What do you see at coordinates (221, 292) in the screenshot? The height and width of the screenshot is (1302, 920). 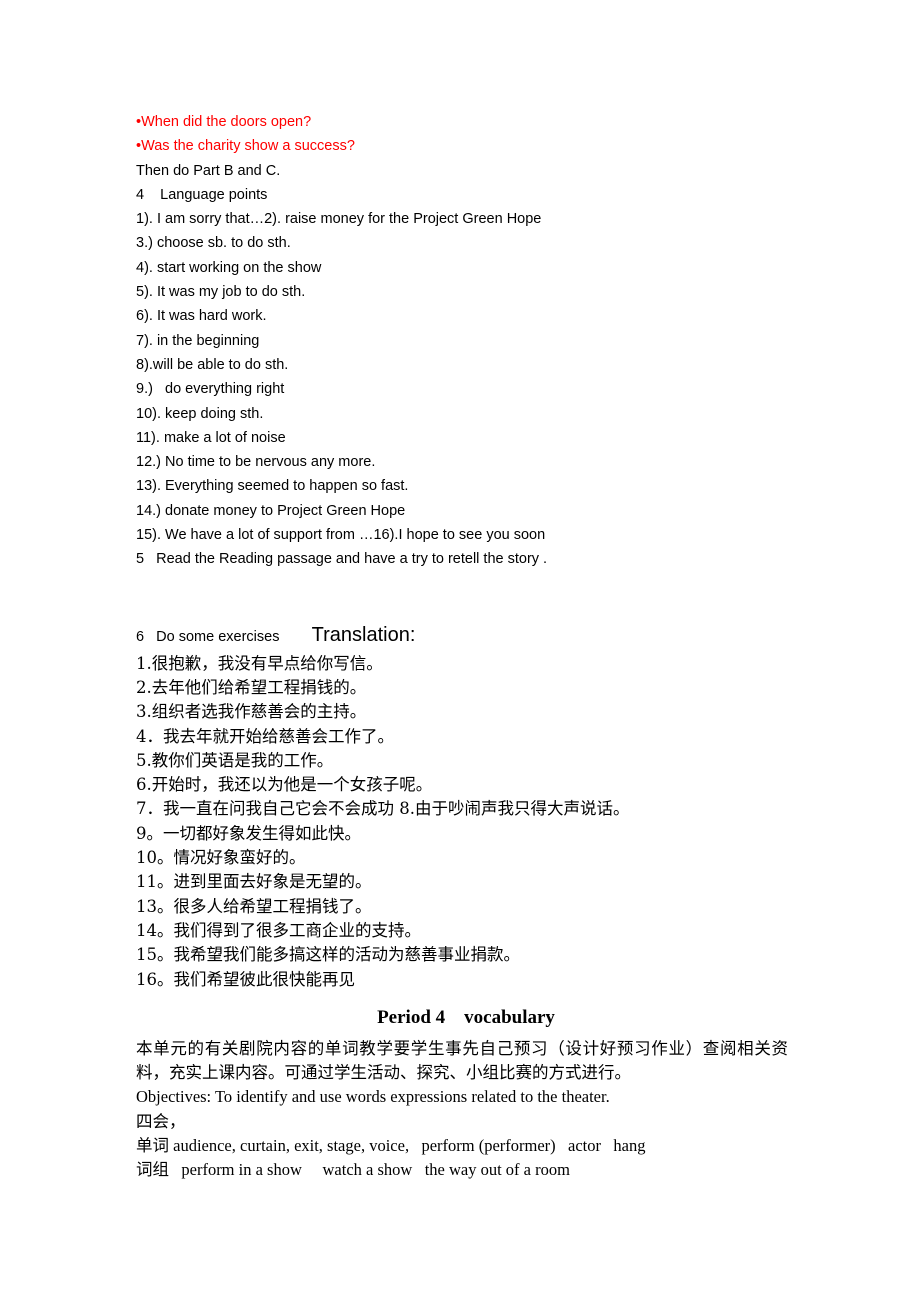 I see `language-point-4: 5). It was my job to do sth.` at bounding box center [221, 292].